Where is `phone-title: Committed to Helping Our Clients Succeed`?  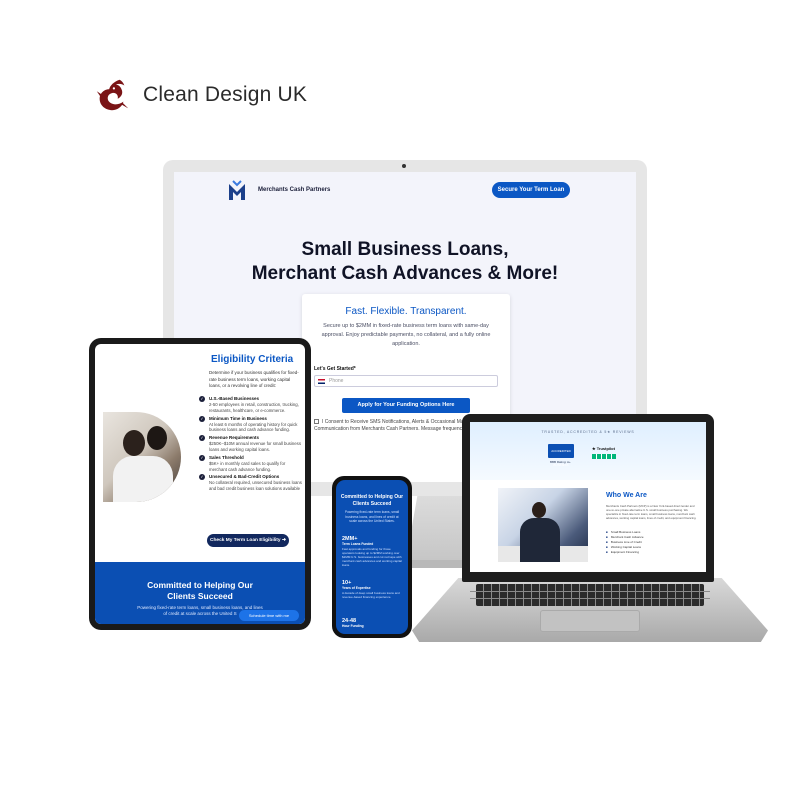 phone-title: Committed to Helping Our Clients Succeed is located at coordinates (372, 500).